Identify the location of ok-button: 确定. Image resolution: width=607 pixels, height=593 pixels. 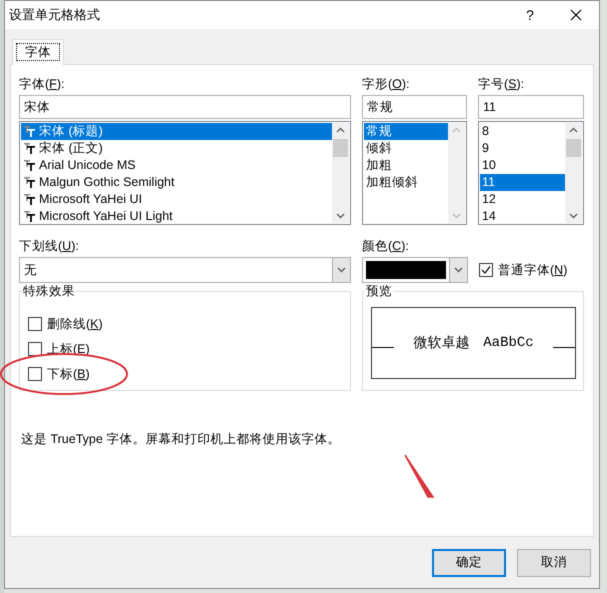
(469, 562).